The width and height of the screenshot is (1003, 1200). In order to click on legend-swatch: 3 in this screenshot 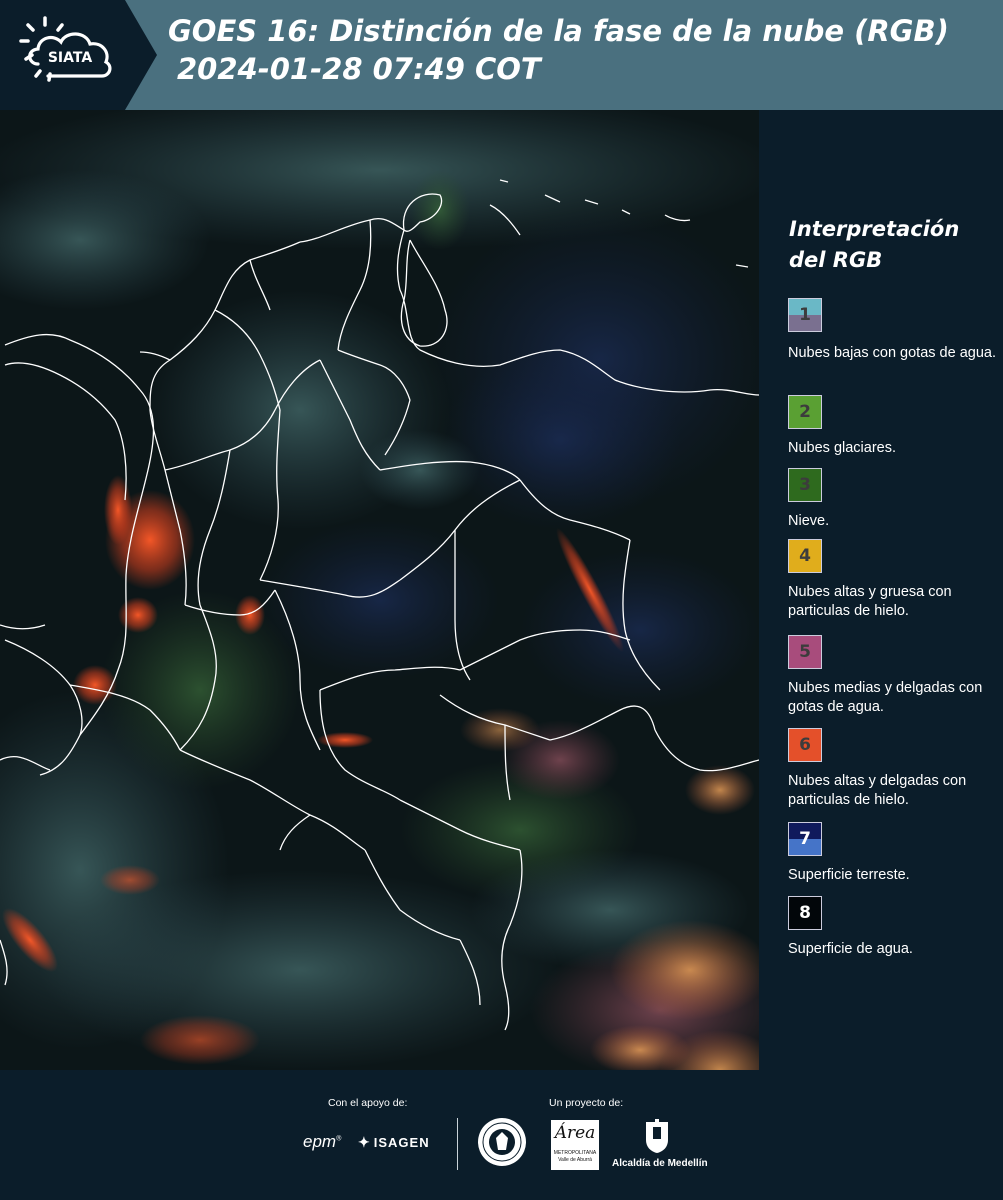, I will do `click(805, 485)`.